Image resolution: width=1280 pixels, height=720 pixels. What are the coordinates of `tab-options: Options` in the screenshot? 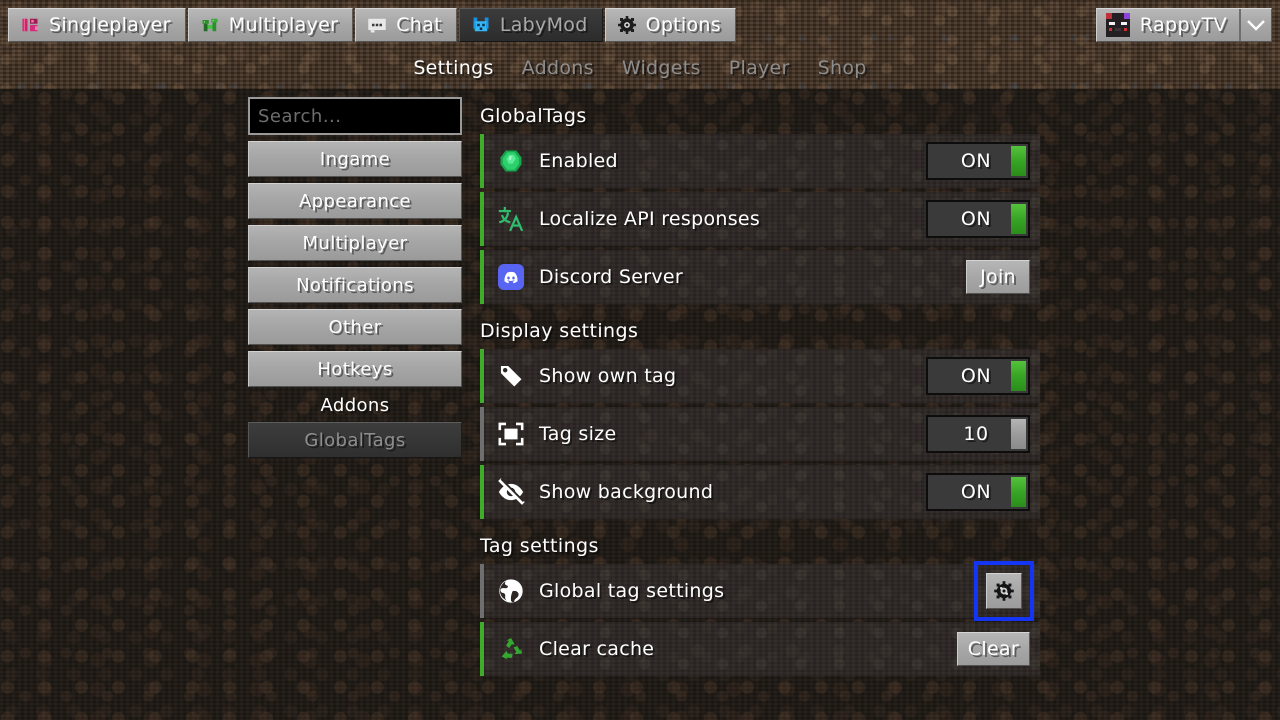 It's located at (670, 25).